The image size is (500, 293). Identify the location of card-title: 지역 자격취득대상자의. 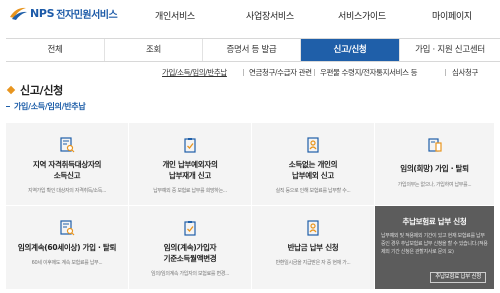
(67, 164).